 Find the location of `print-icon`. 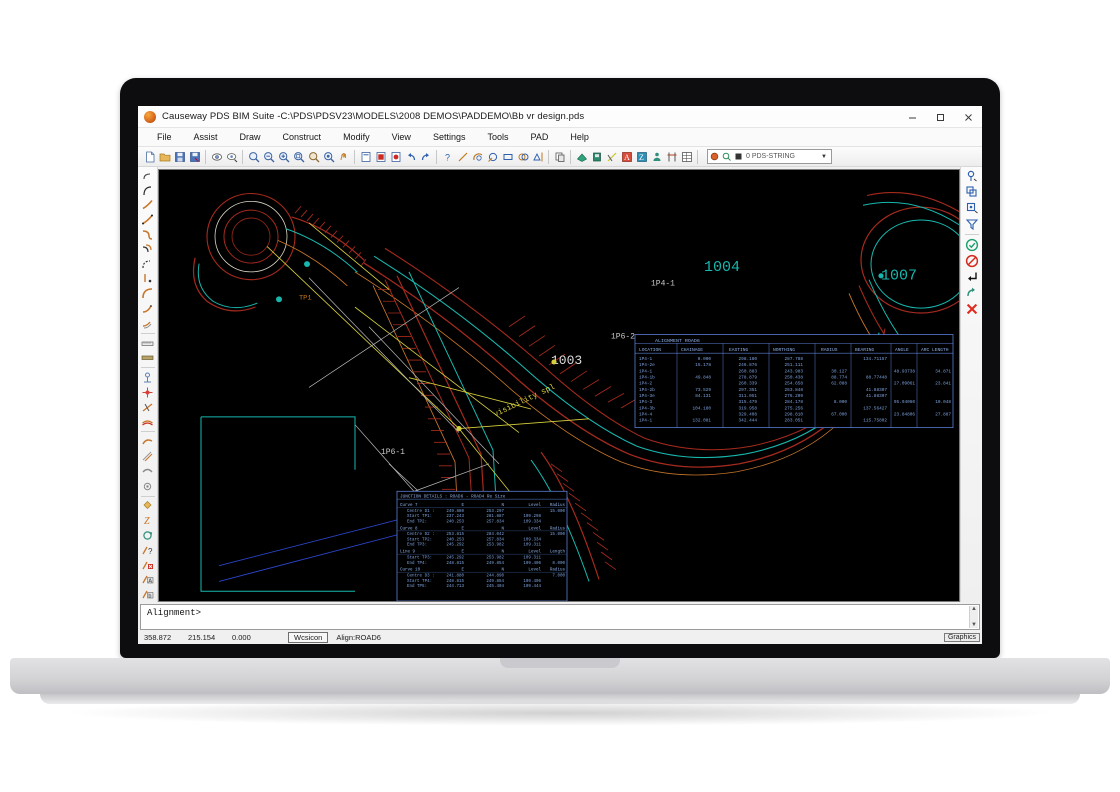

print-icon is located at coordinates (231, 157).